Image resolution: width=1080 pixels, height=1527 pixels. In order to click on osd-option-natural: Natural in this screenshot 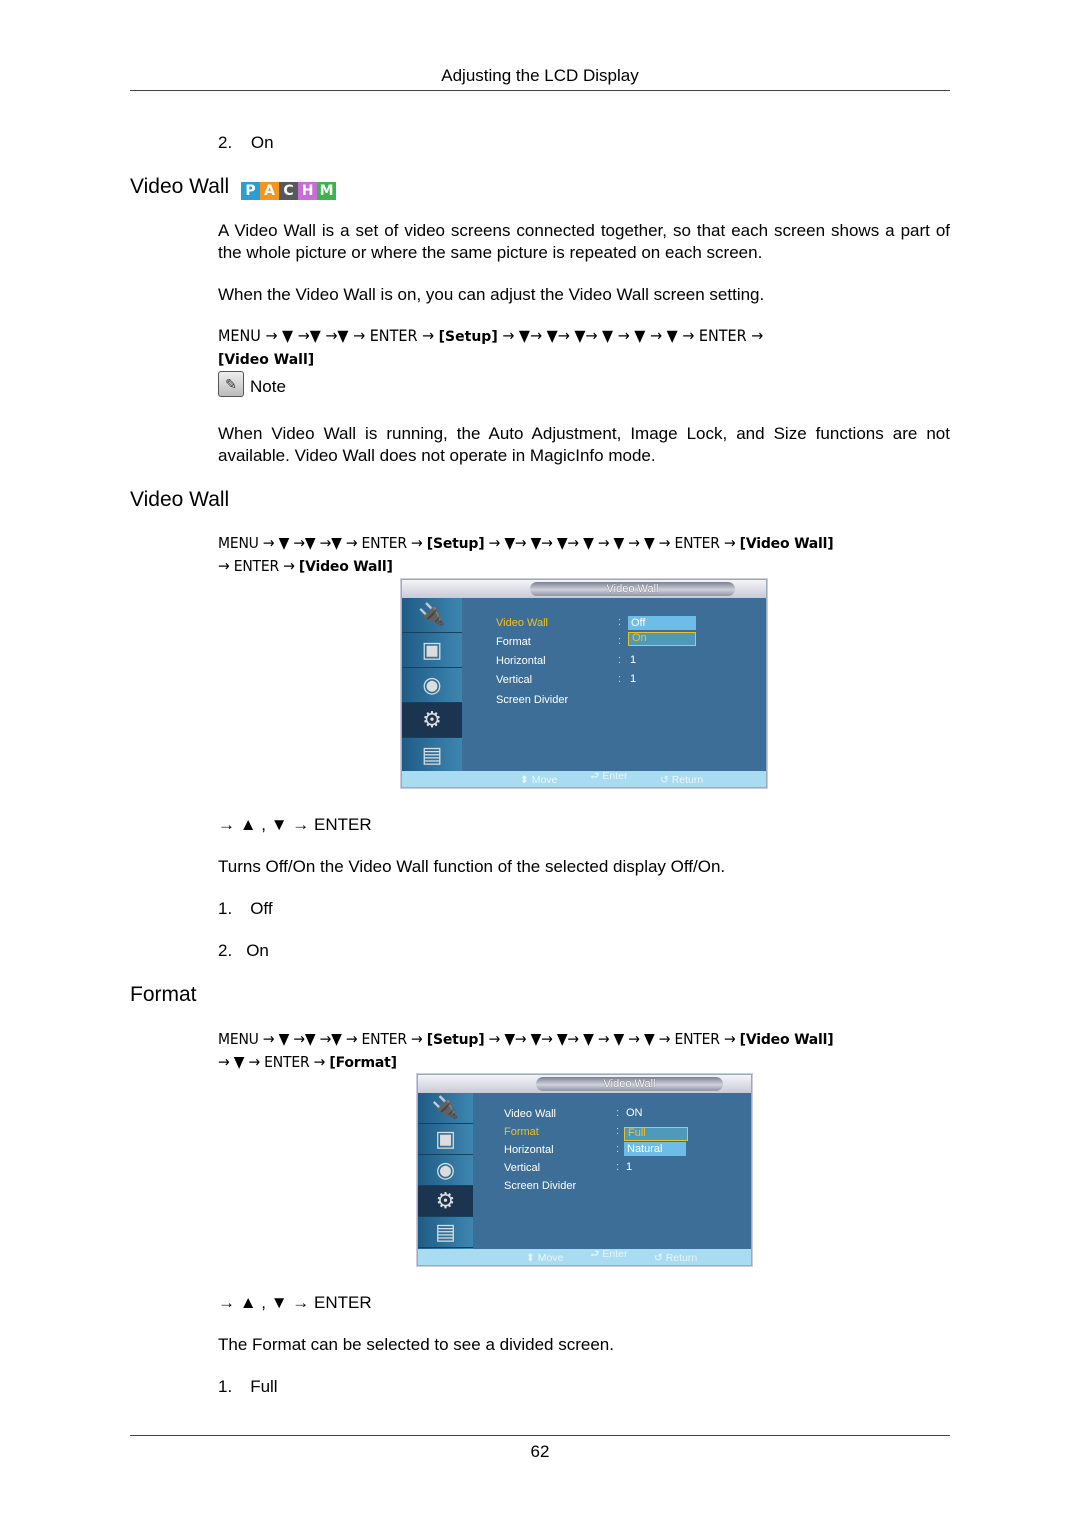, I will do `click(655, 1149)`.